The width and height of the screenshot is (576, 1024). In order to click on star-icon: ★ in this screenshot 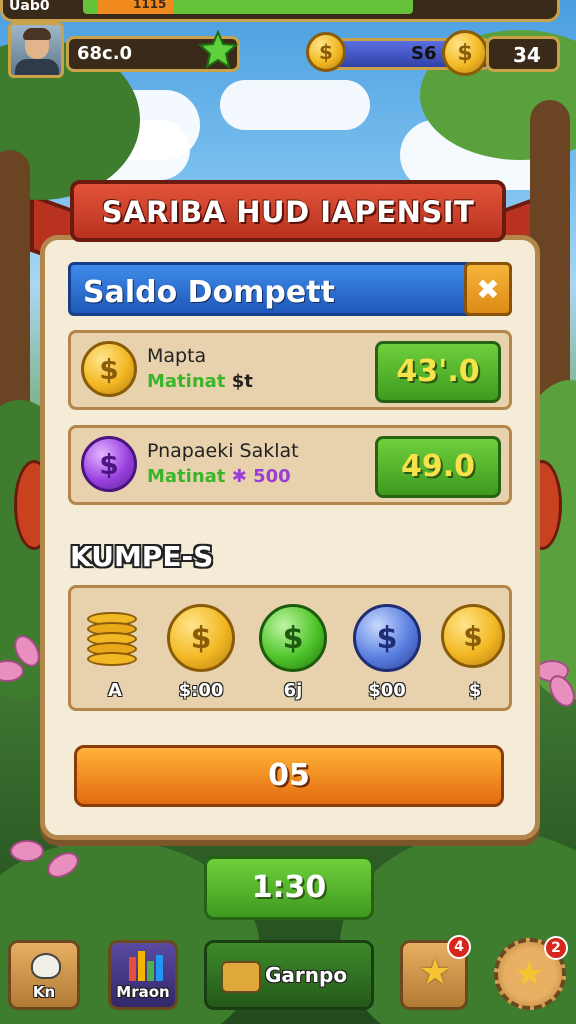, I will do `click(435, 972)`.